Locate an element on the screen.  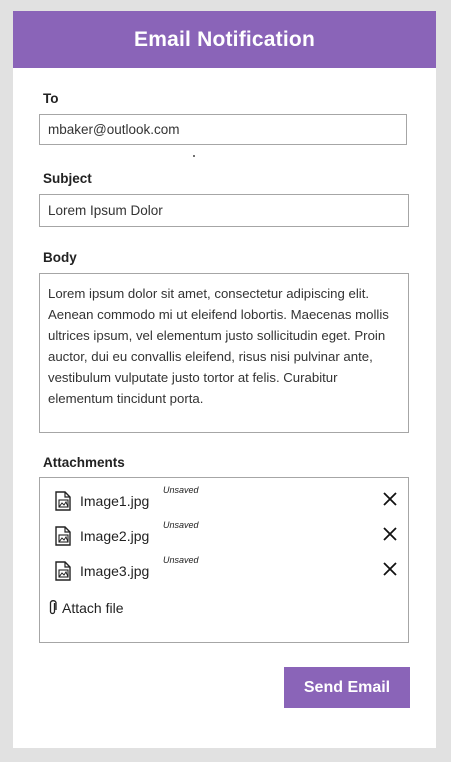
subject-field: Lorem Ipsum Dolor is located at coordinates (224, 210).